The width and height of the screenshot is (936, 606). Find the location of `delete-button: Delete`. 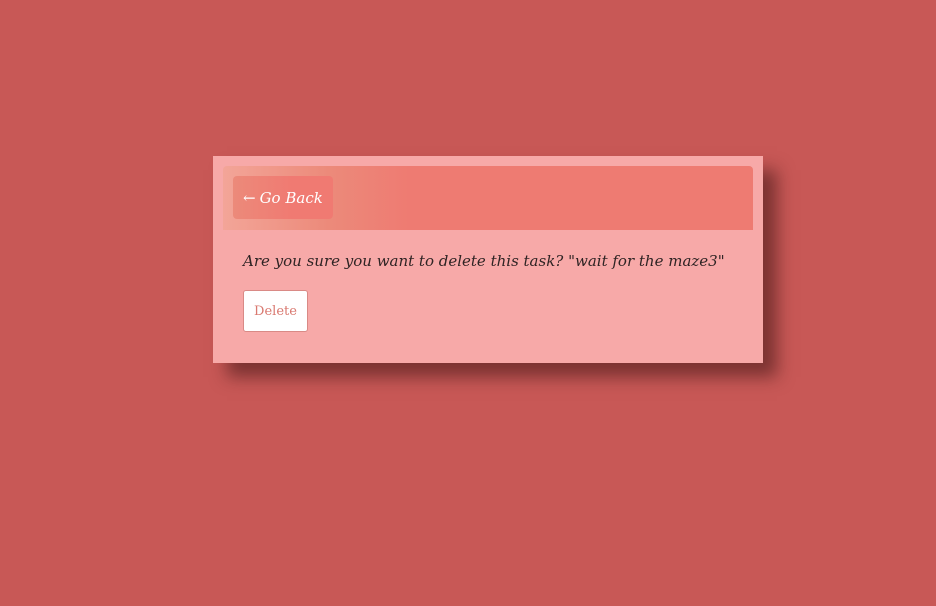

delete-button: Delete is located at coordinates (275, 311).